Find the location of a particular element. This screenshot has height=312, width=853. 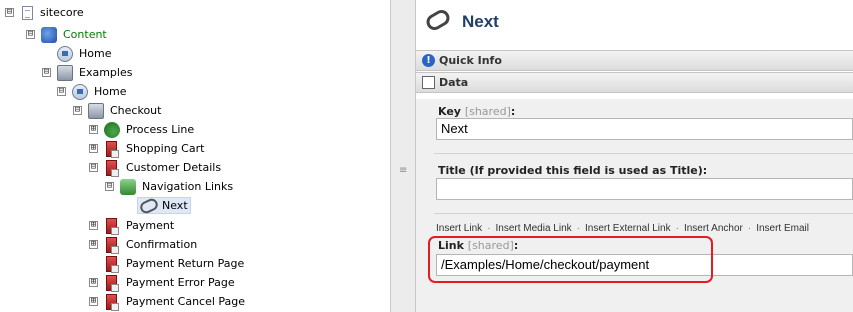

grip-icon: ≡ is located at coordinates (403, 170).